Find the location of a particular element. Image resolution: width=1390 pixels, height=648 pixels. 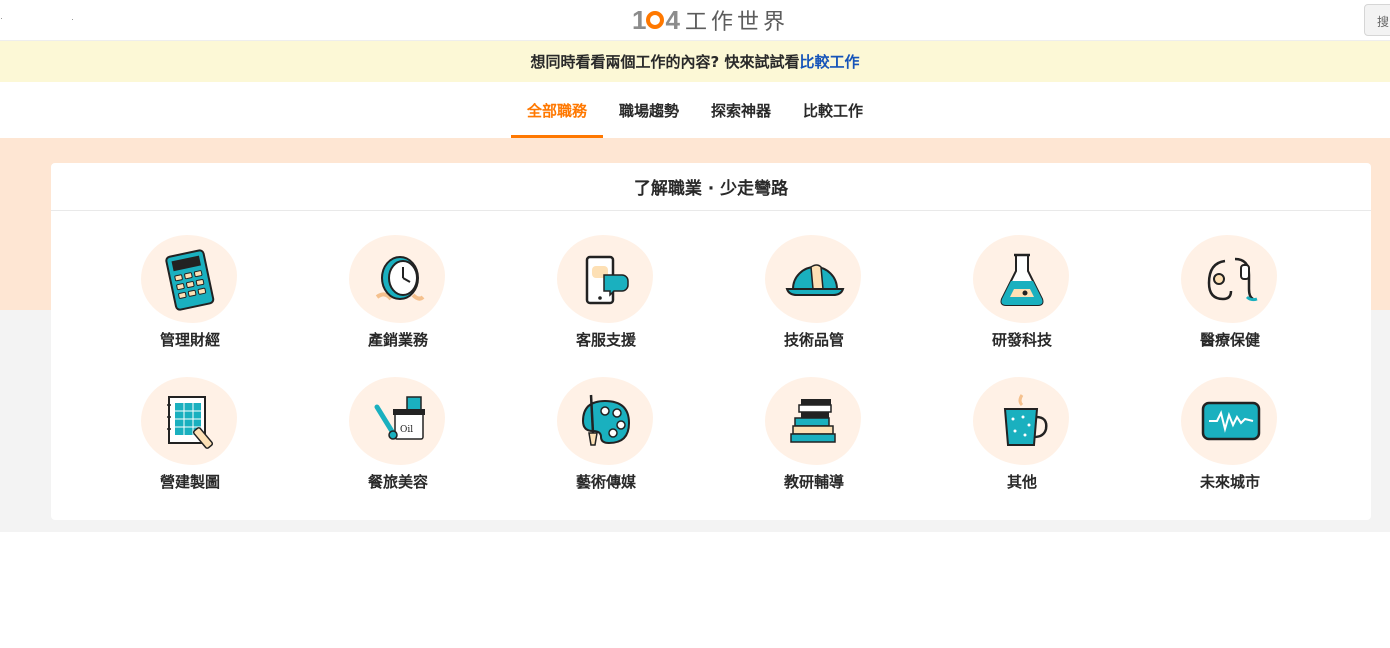

flask-icon is located at coordinates (1022, 279).